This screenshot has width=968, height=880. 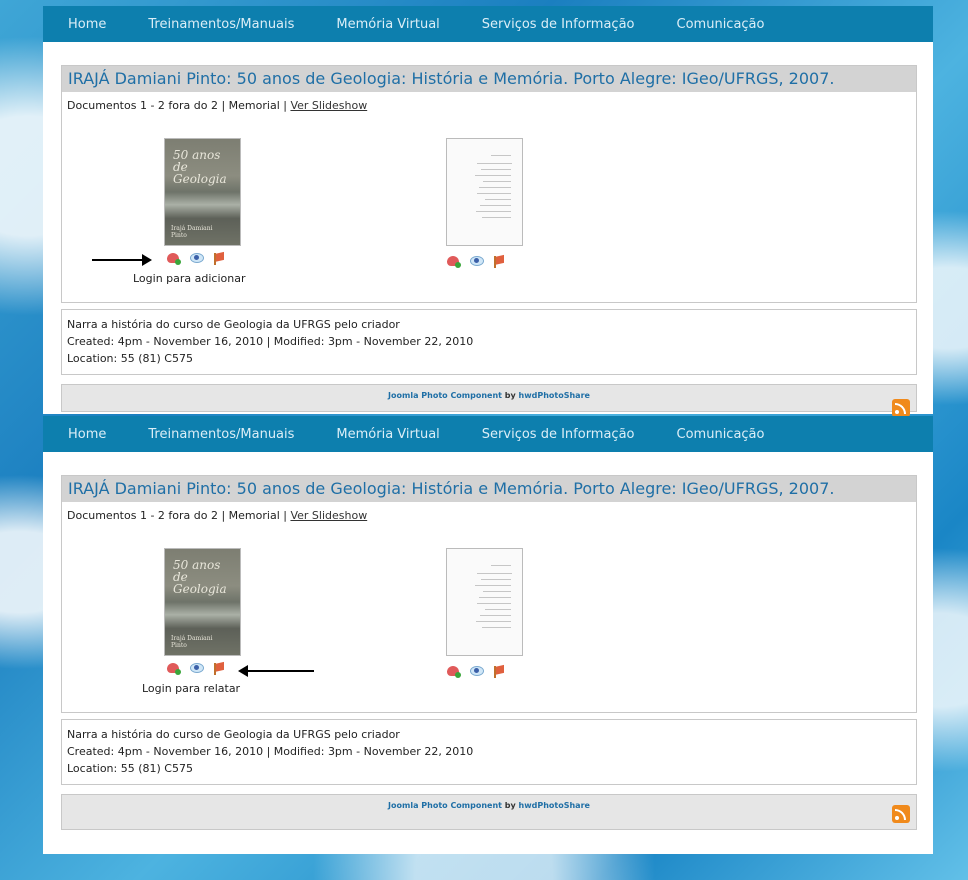 What do you see at coordinates (189, 278) in the screenshot?
I see `login-tooltip: Login para adicionar` at bounding box center [189, 278].